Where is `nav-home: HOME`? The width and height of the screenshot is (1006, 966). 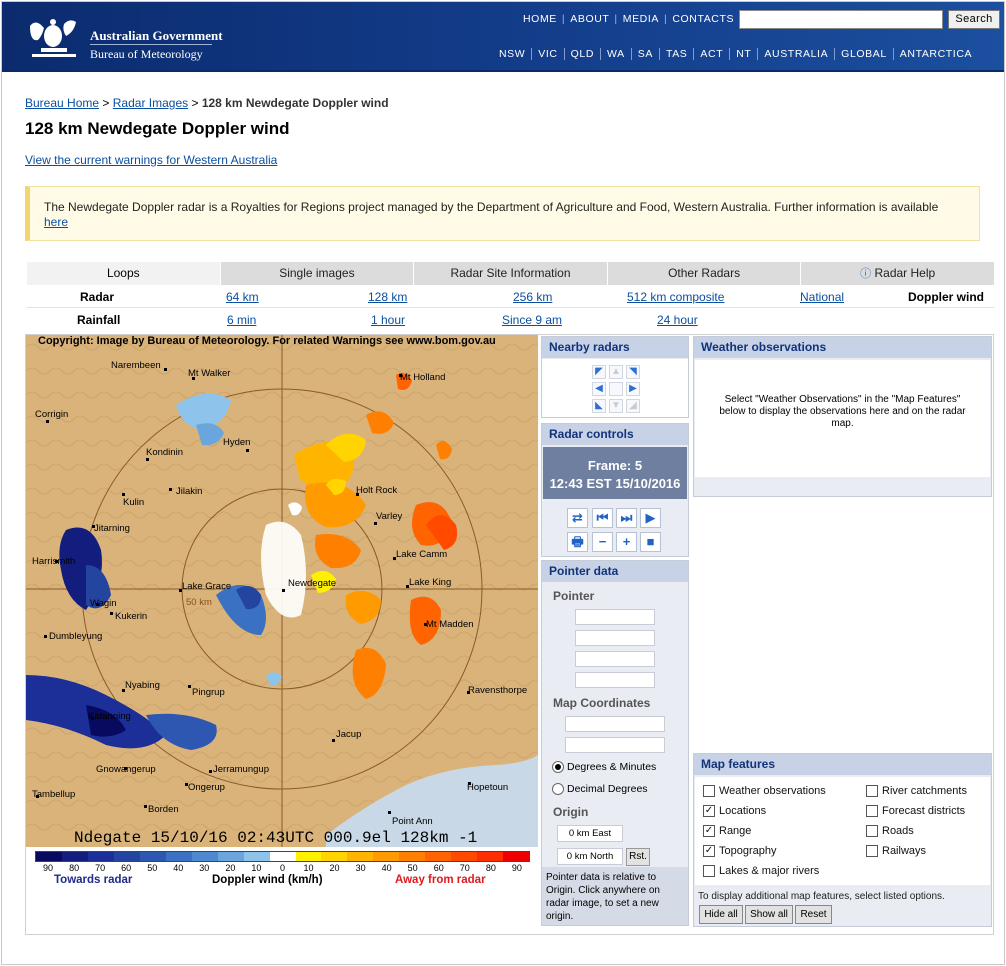
nav-home: HOME is located at coordinates (540, 19).